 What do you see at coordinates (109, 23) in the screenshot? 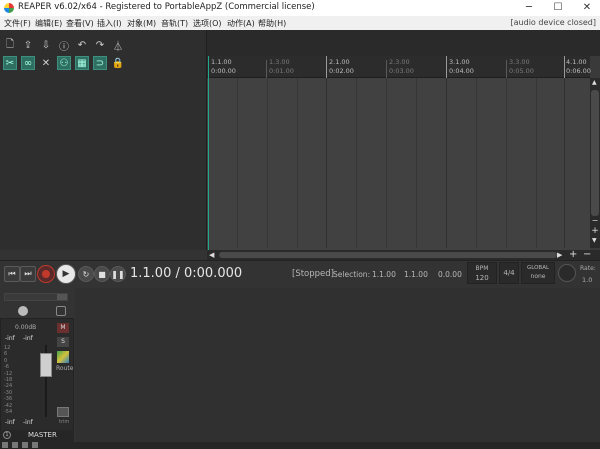
I see `menu-insert: 插入(I)` at bounding box center [109, 23].